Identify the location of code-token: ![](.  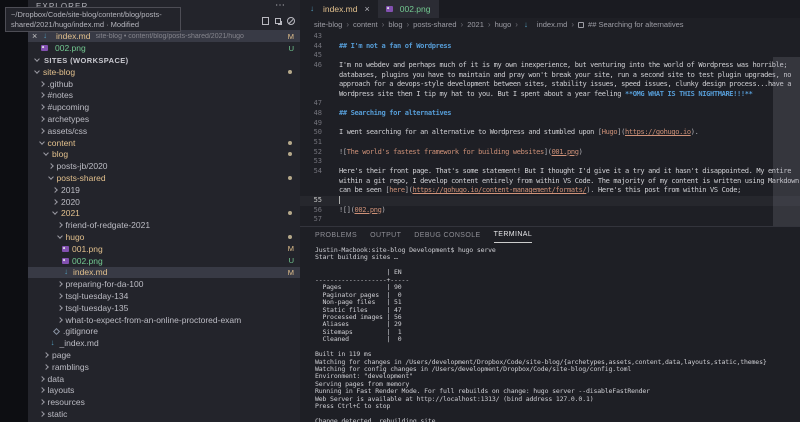
(347, 209).